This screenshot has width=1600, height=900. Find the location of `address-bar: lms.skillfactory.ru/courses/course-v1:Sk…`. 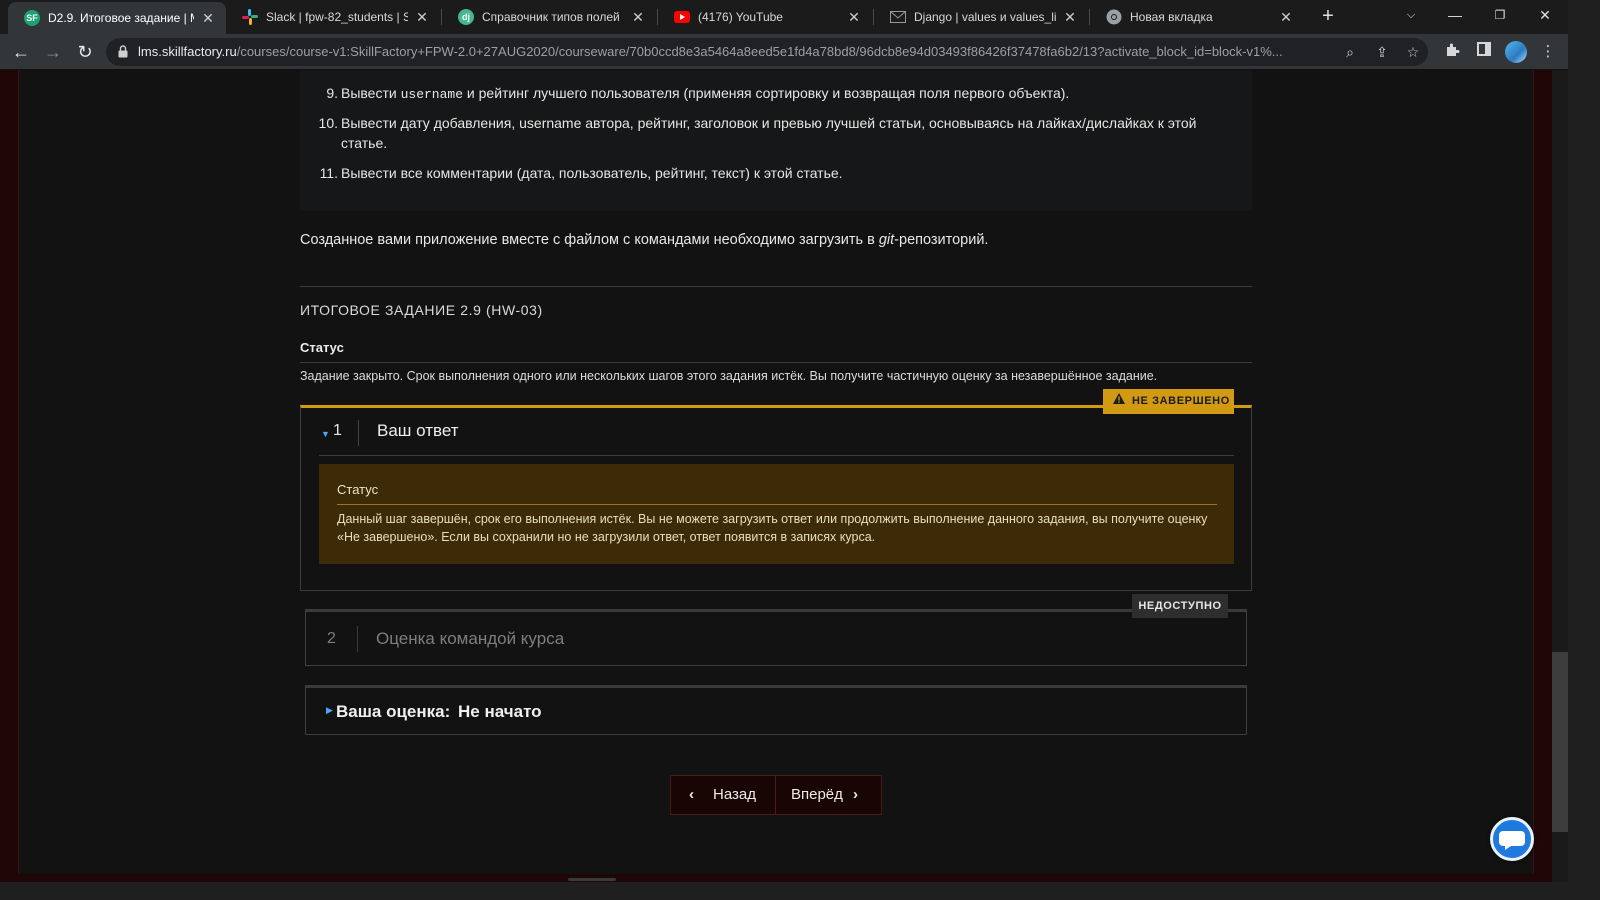

address-bar: lms.skillfactory.ru/courses/course-v1:Sk… is located at coordinates (767, 52).